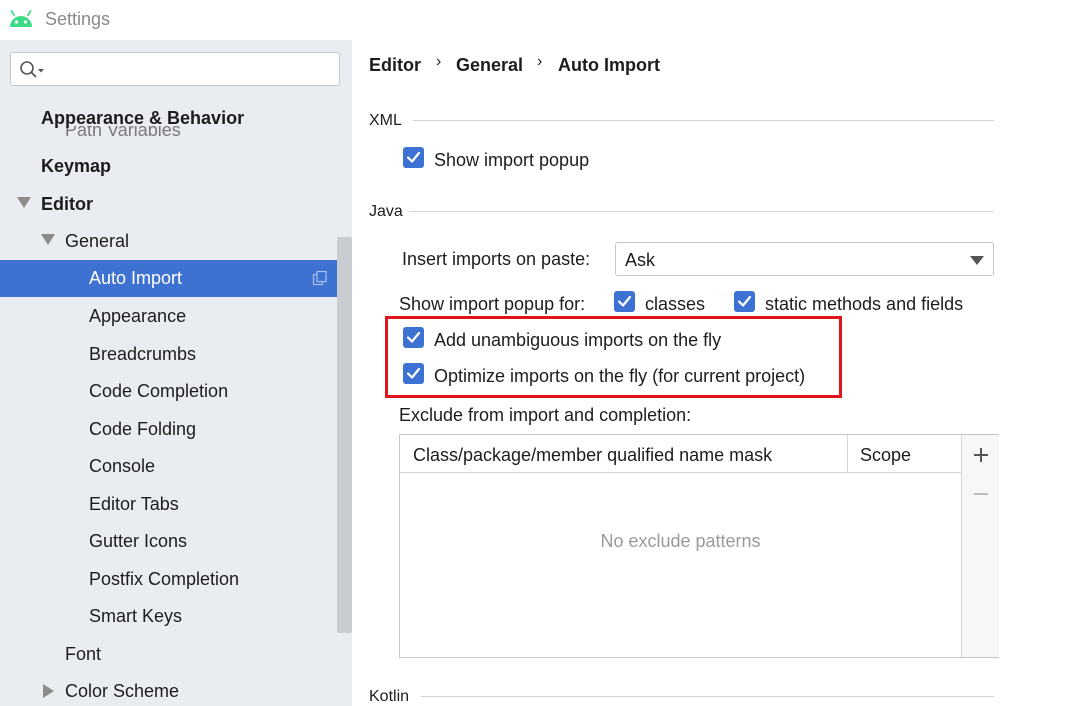  I want to click on java-section-divider, so click(701, 211).